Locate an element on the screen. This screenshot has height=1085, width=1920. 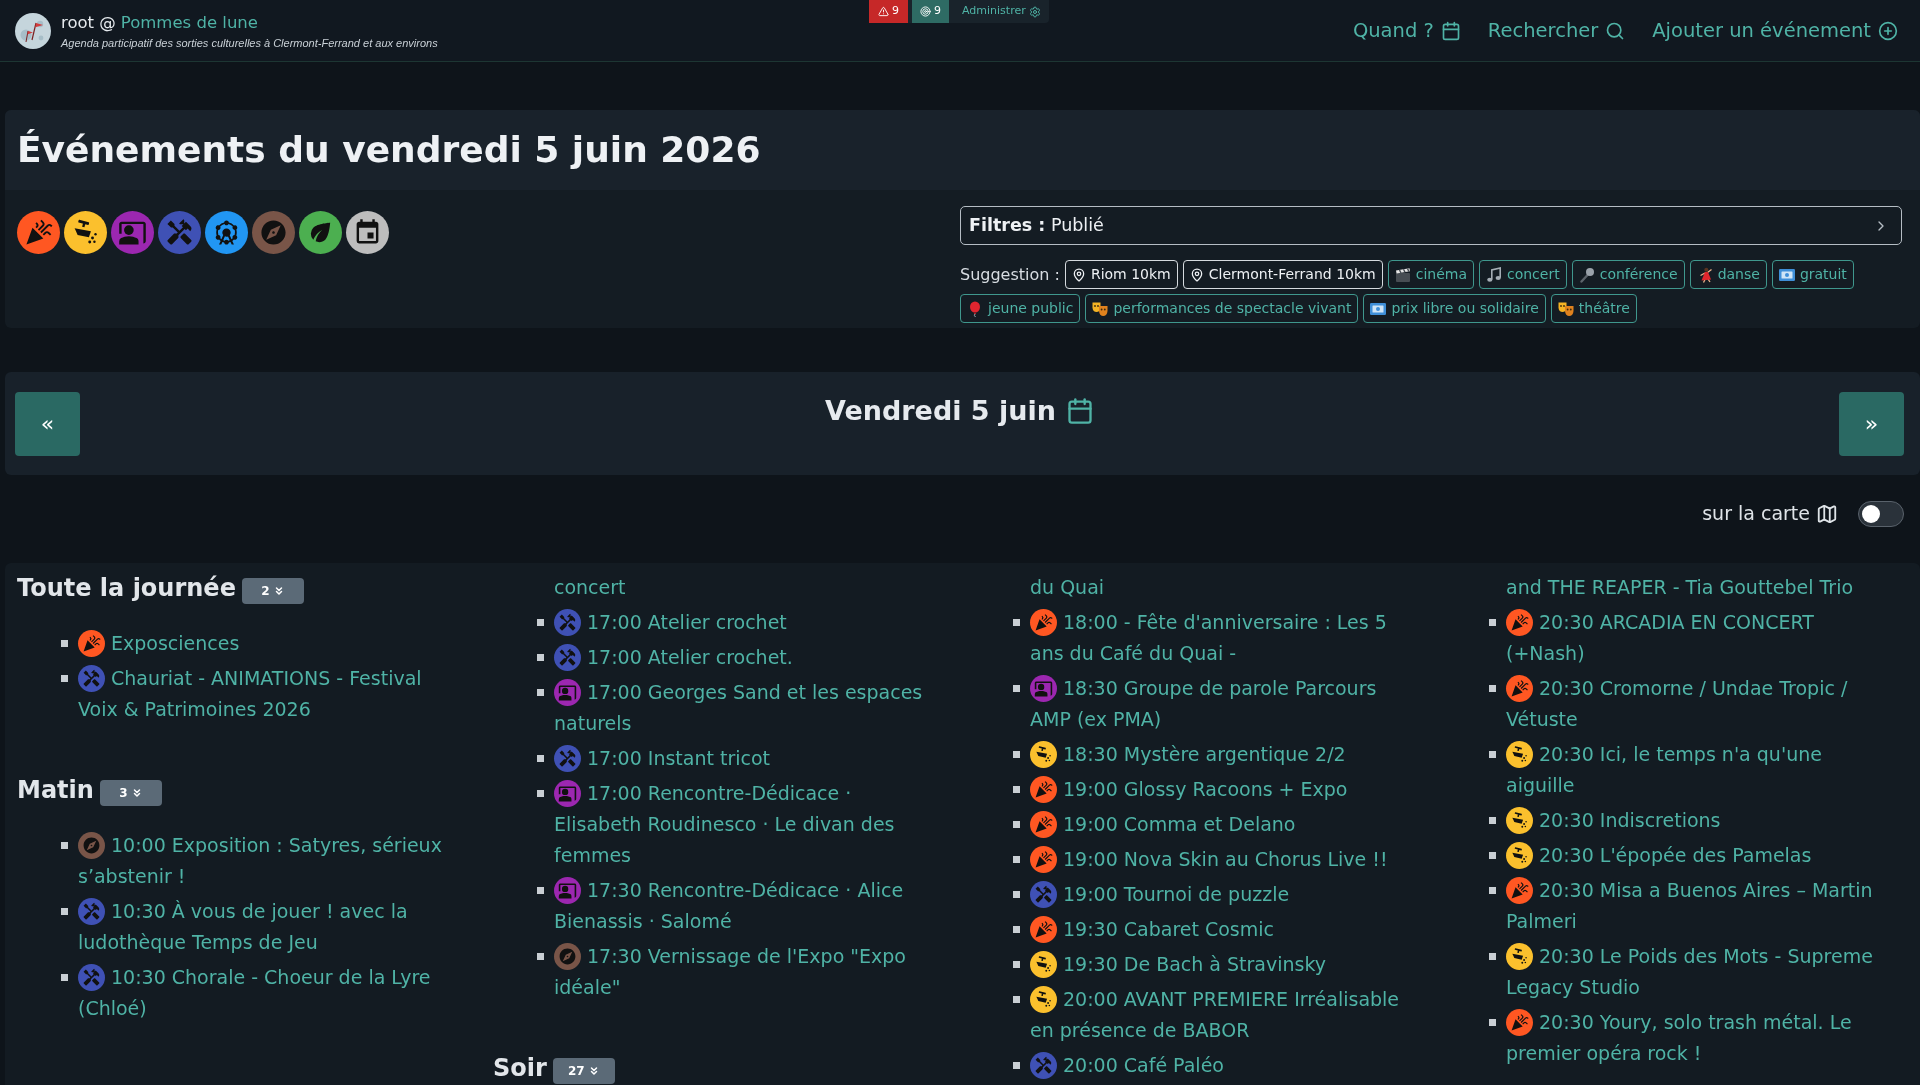
event-link: 20:30 Indiscretions is located at coordinates (1613, 820).